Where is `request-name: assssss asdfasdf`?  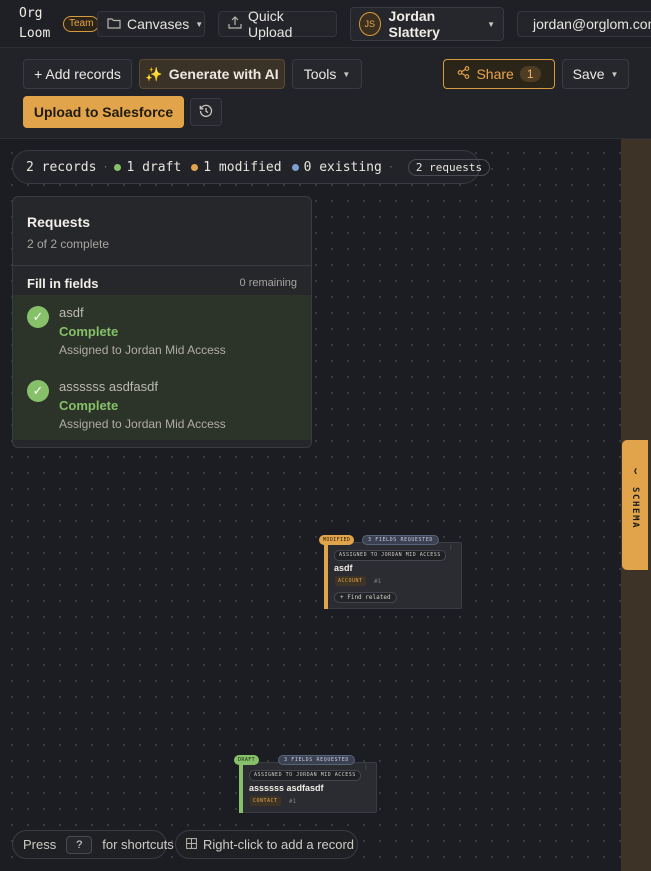 request-name: assssss asdfasdf is located at coordinates (108, 386).